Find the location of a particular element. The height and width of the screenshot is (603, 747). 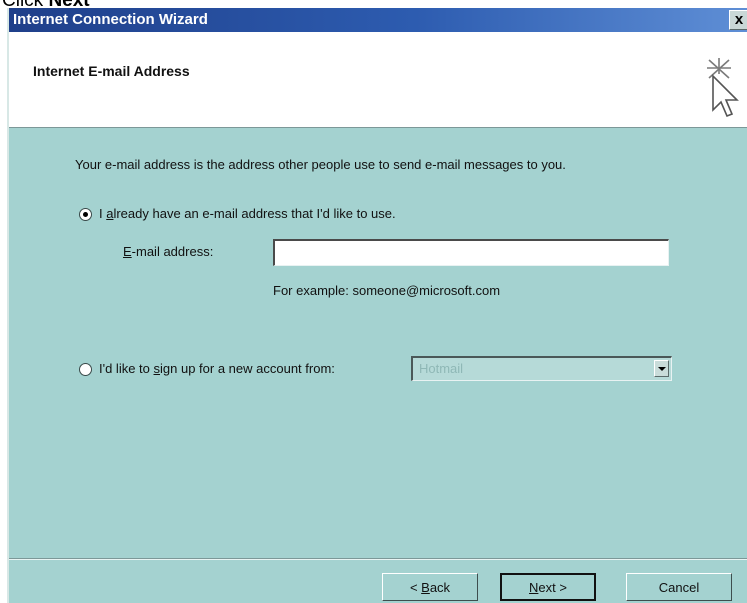

next-button-accel: N is located at coordinates (534, 587).